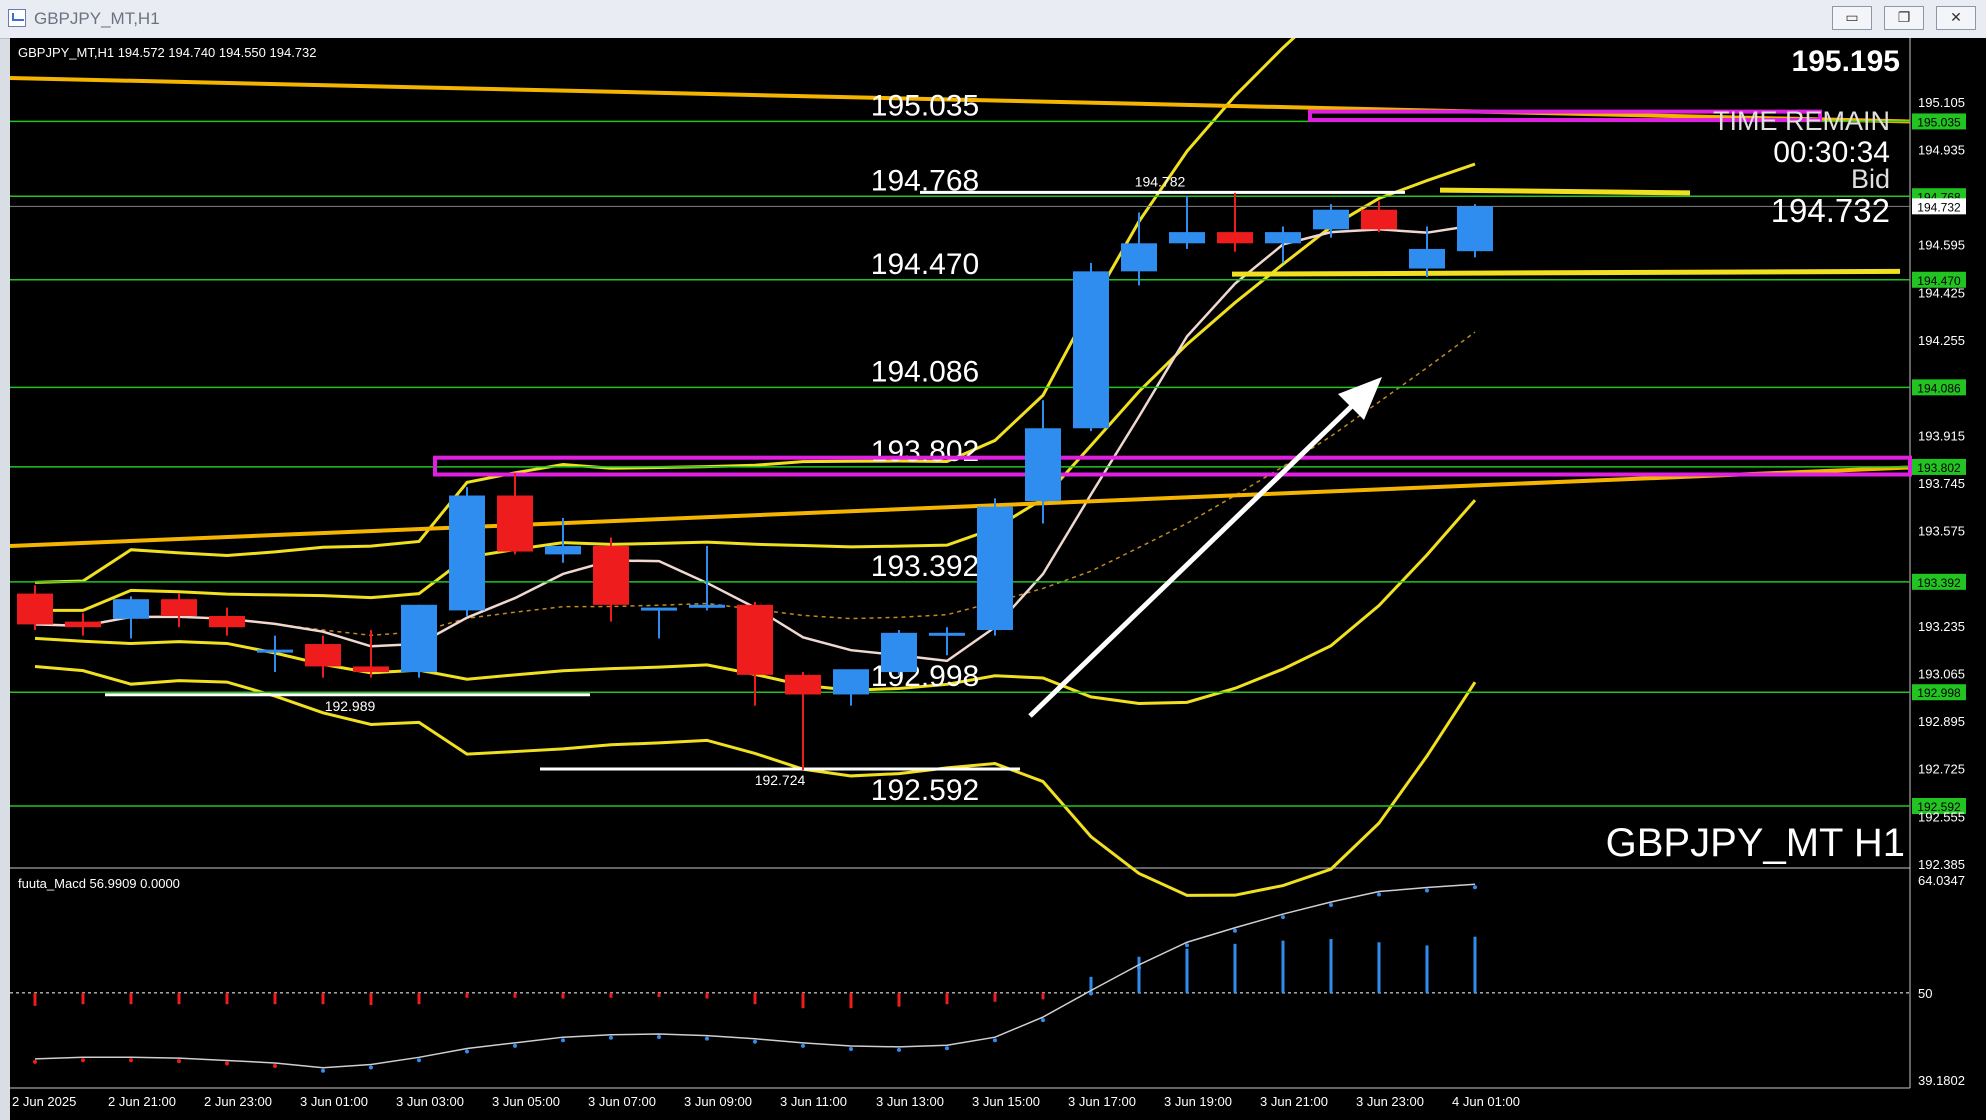 The height and width of the screenshot is (1120, 1986). Describe the element at coordinates (1941, 245) in the screenshot. I see `price-tick-label: 194.595` at that location.